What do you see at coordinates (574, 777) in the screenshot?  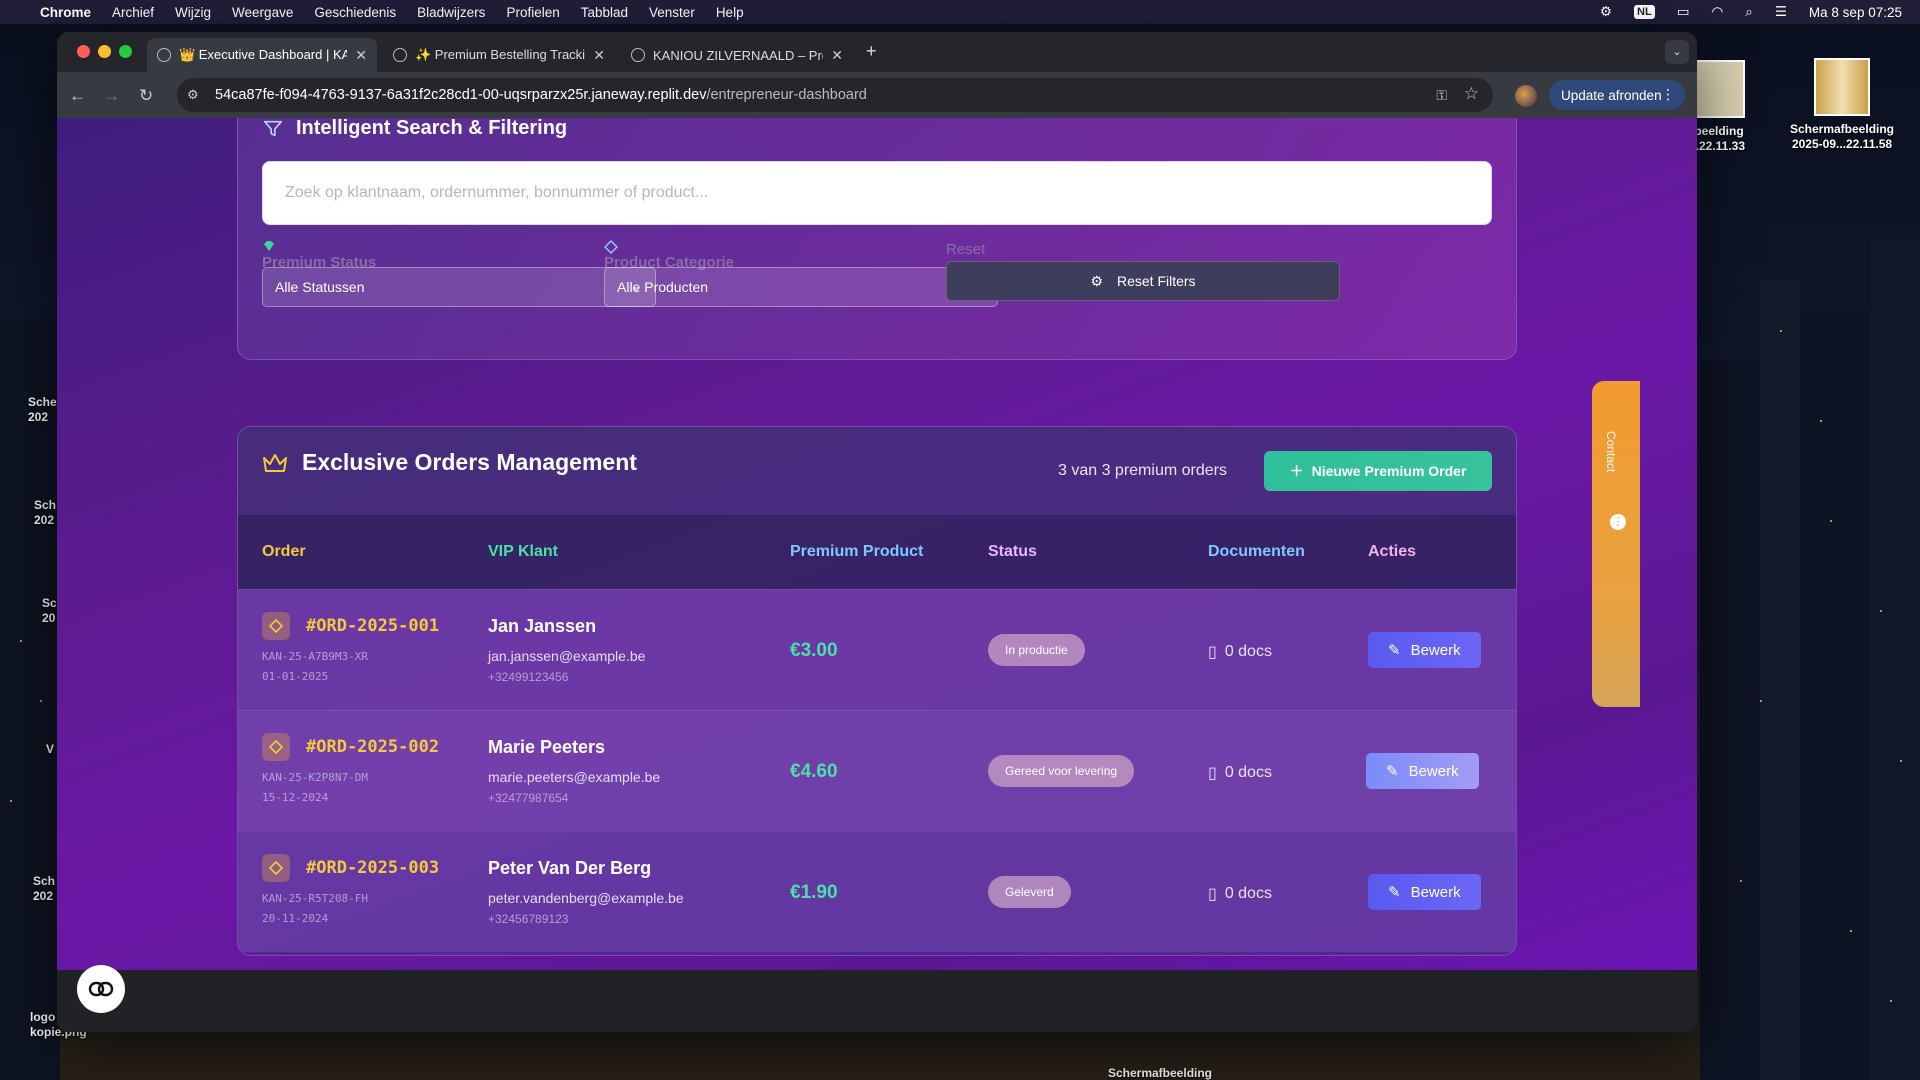 I see `client-email: marie.peeters@example.be` at bounding box center [574, 777].